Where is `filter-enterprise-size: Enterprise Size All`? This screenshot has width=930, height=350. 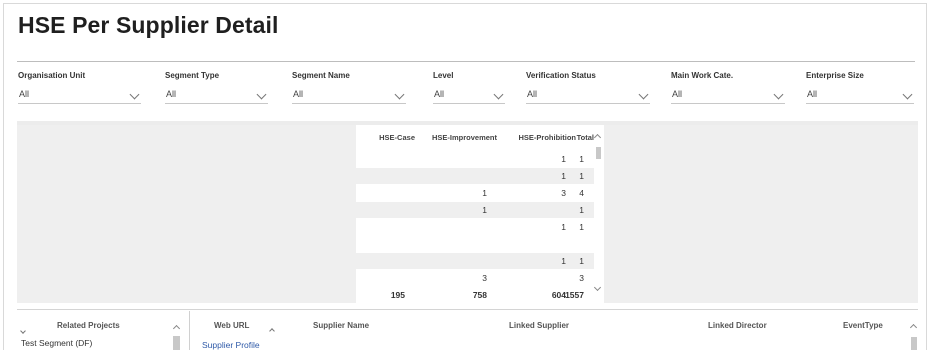
filter-enterprise-size: Enterprise Size All is located at coordinates (860, 87).